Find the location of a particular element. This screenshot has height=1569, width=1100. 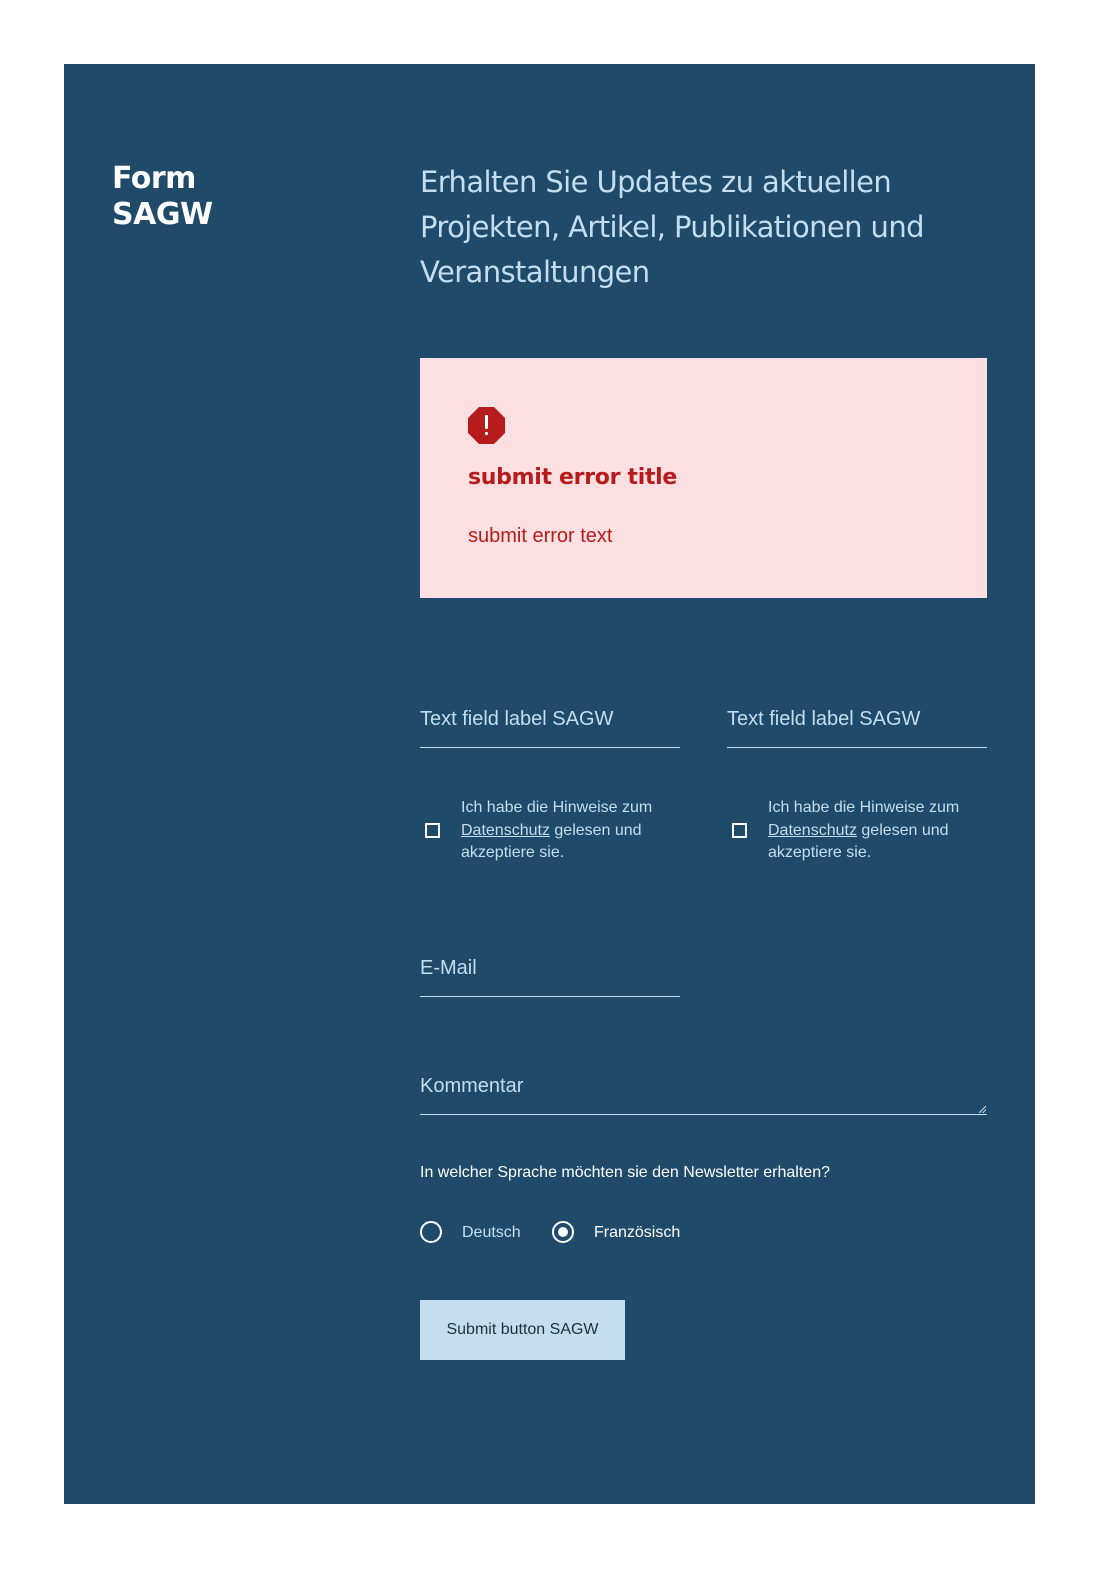

form-title-line-1: Form is located at coordinates (154, 178).